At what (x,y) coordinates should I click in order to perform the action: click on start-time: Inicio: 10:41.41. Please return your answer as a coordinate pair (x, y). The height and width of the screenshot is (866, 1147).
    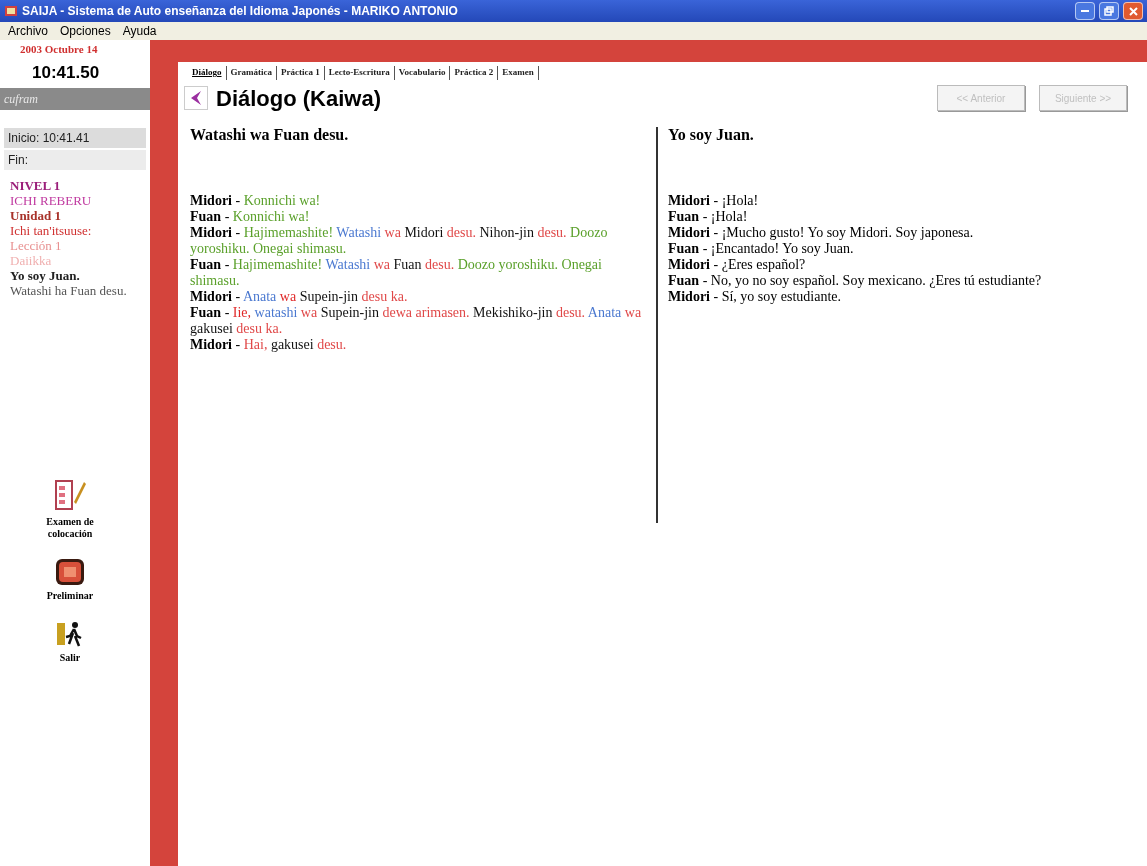
    Looking at the image, I should click on (49, 138).